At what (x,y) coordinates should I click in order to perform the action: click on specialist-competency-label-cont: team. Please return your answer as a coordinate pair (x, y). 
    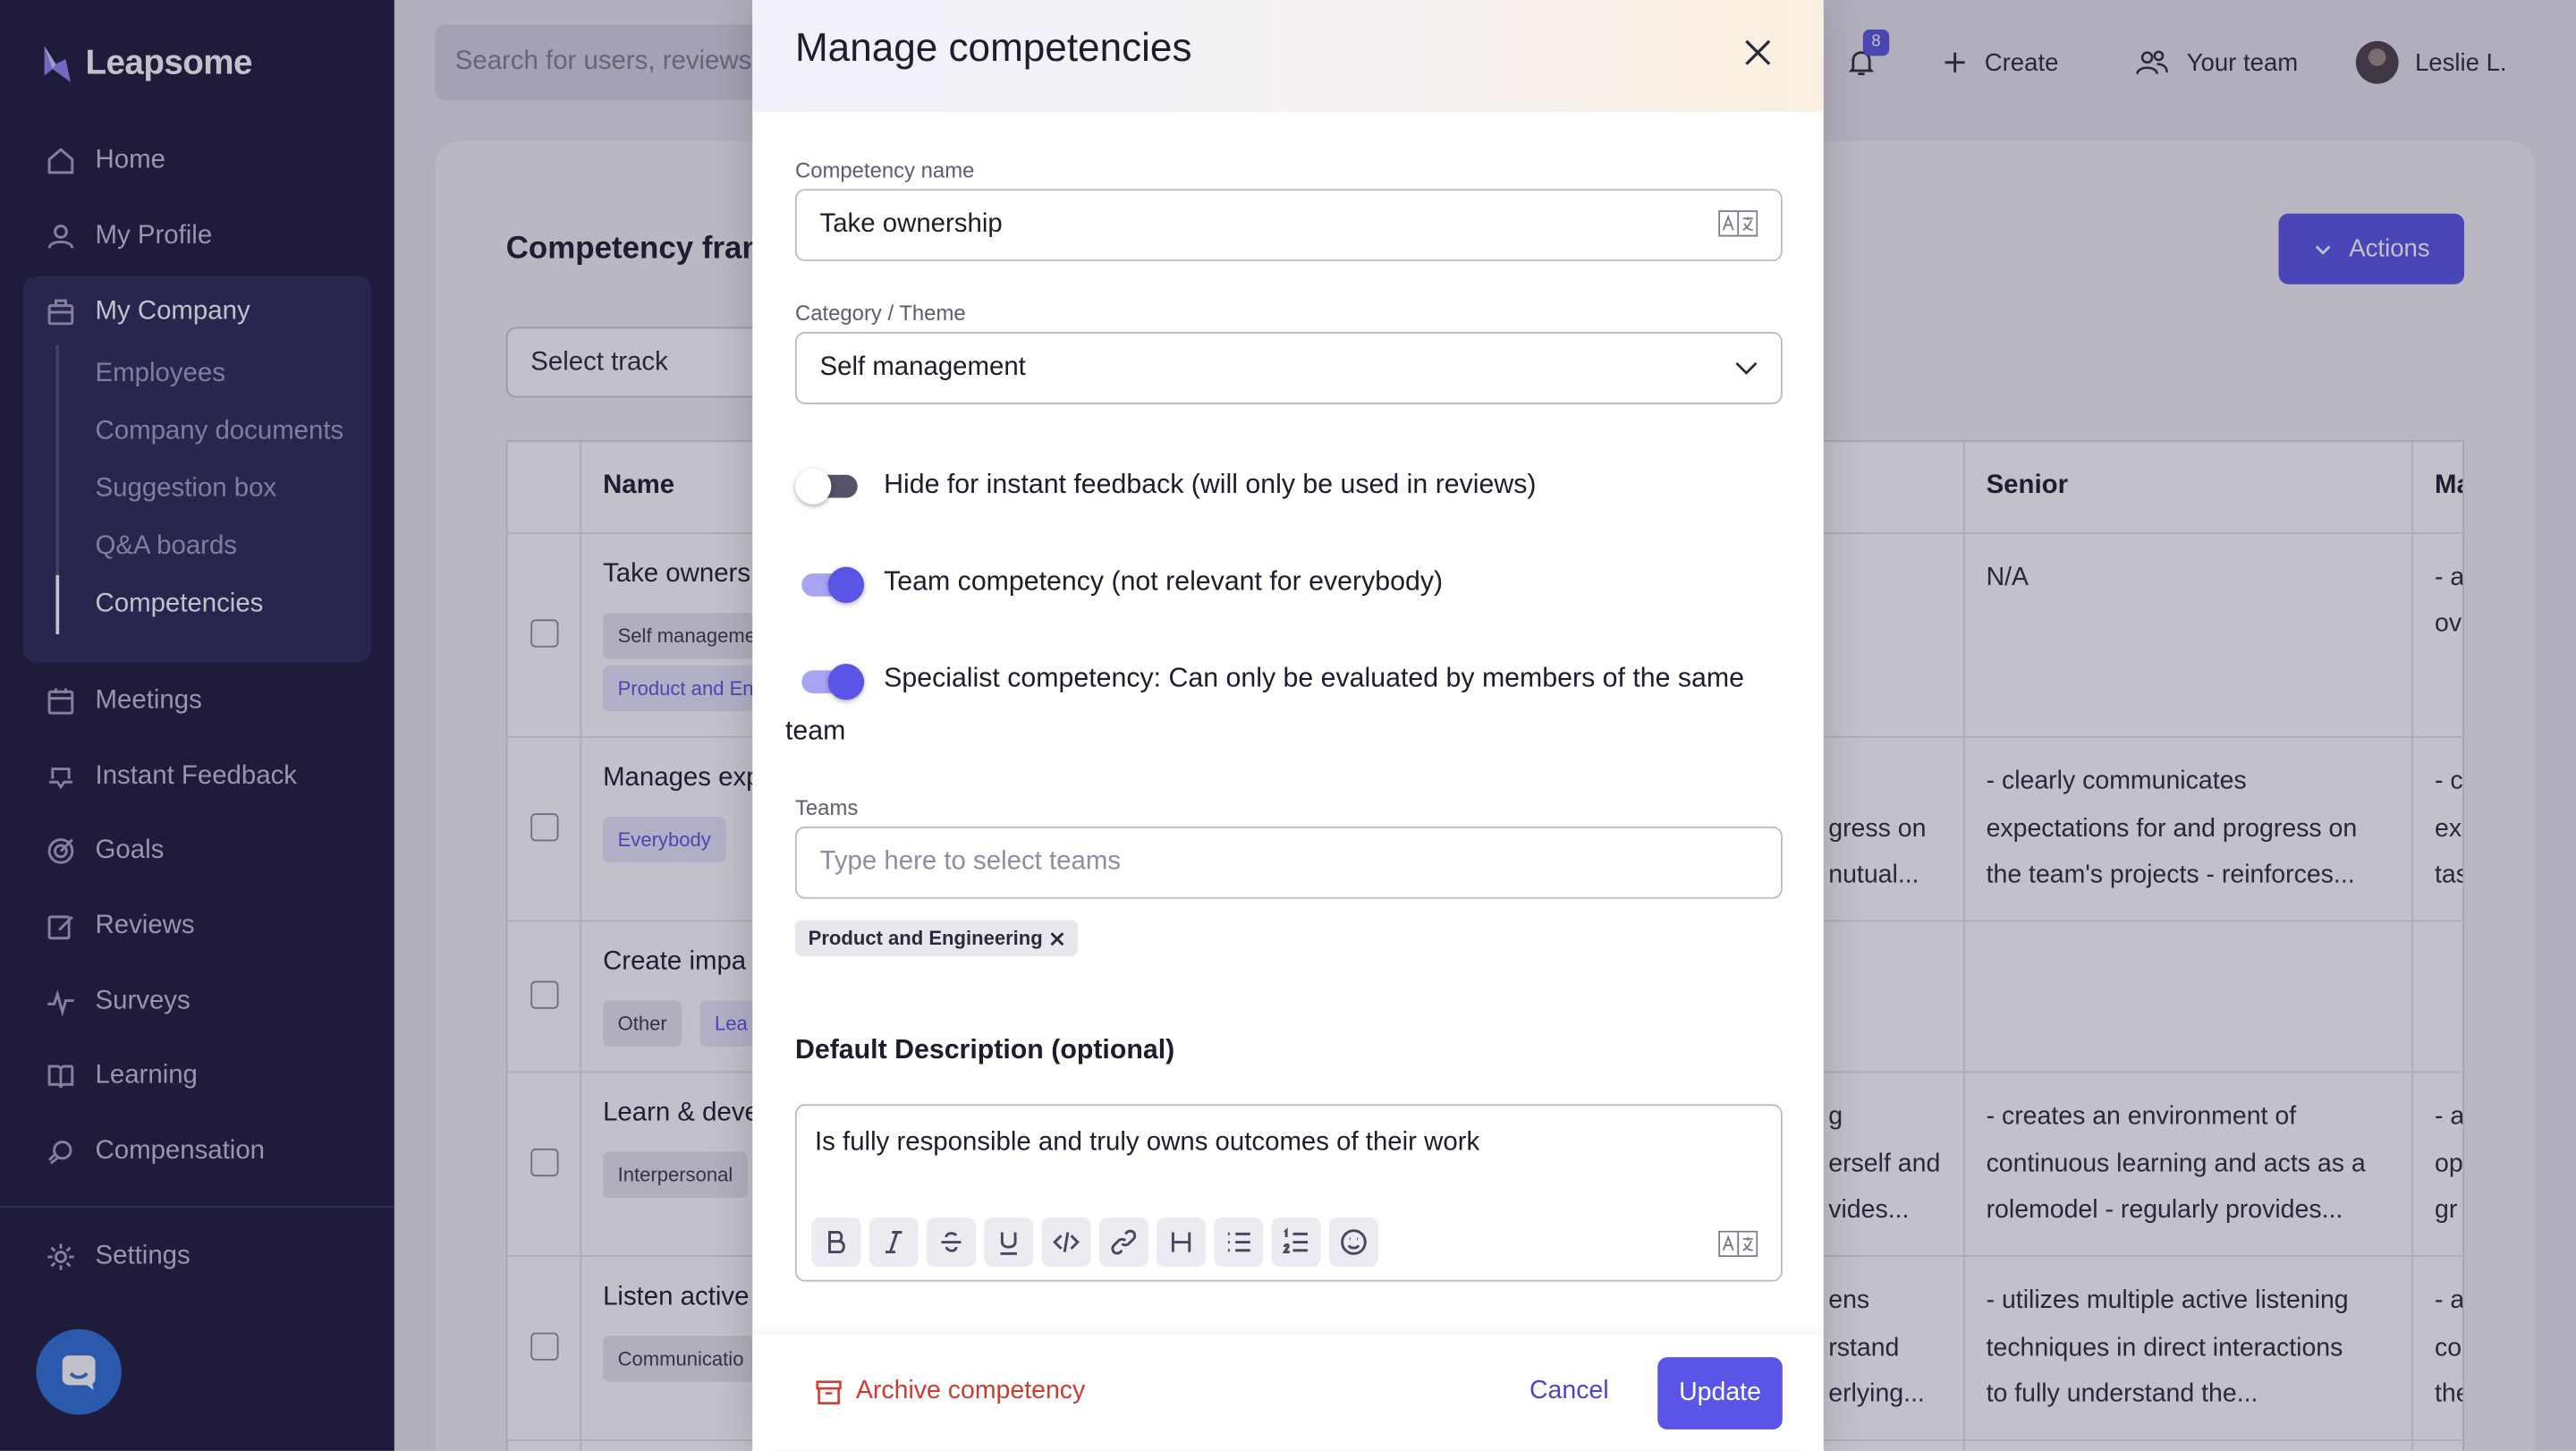
    Looking at the image, I should click on (815, 731).